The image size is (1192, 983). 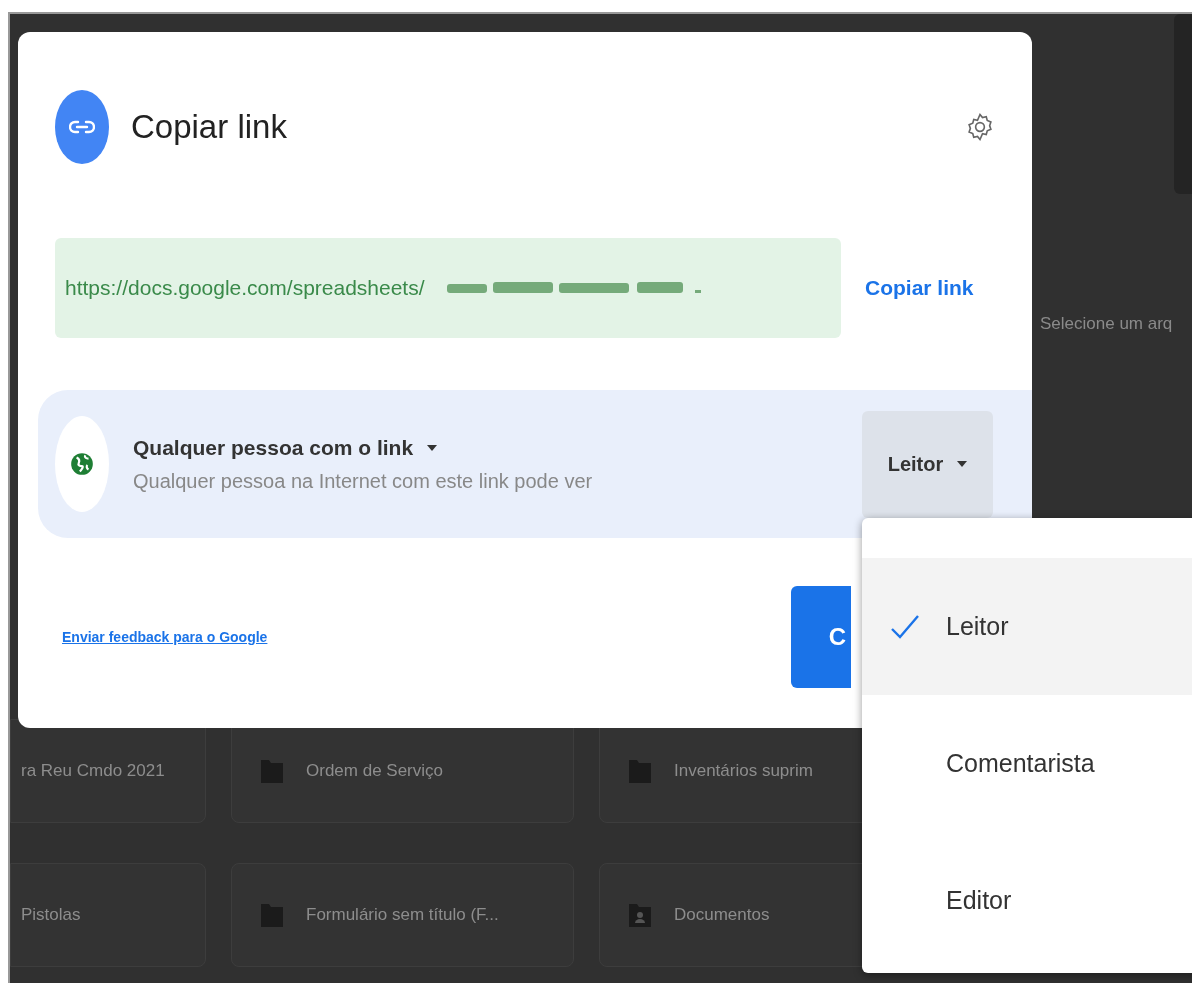 I want to click on file-name: Documentos, so click(x=722, y=915).